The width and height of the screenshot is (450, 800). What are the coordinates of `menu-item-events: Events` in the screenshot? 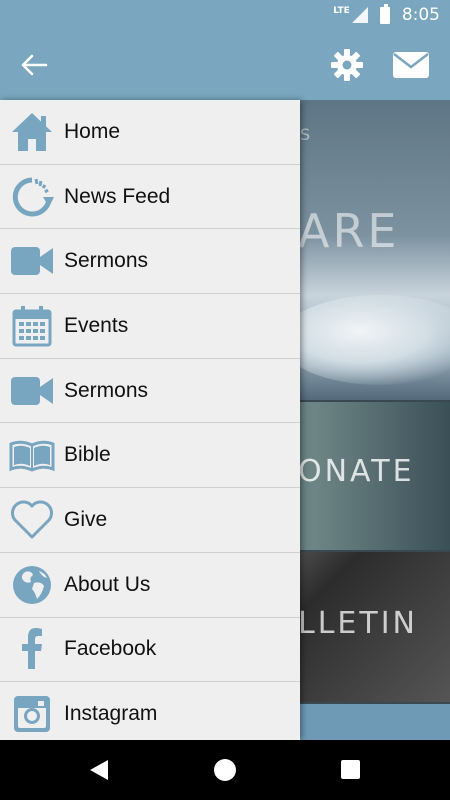 It's located at (150, 326).